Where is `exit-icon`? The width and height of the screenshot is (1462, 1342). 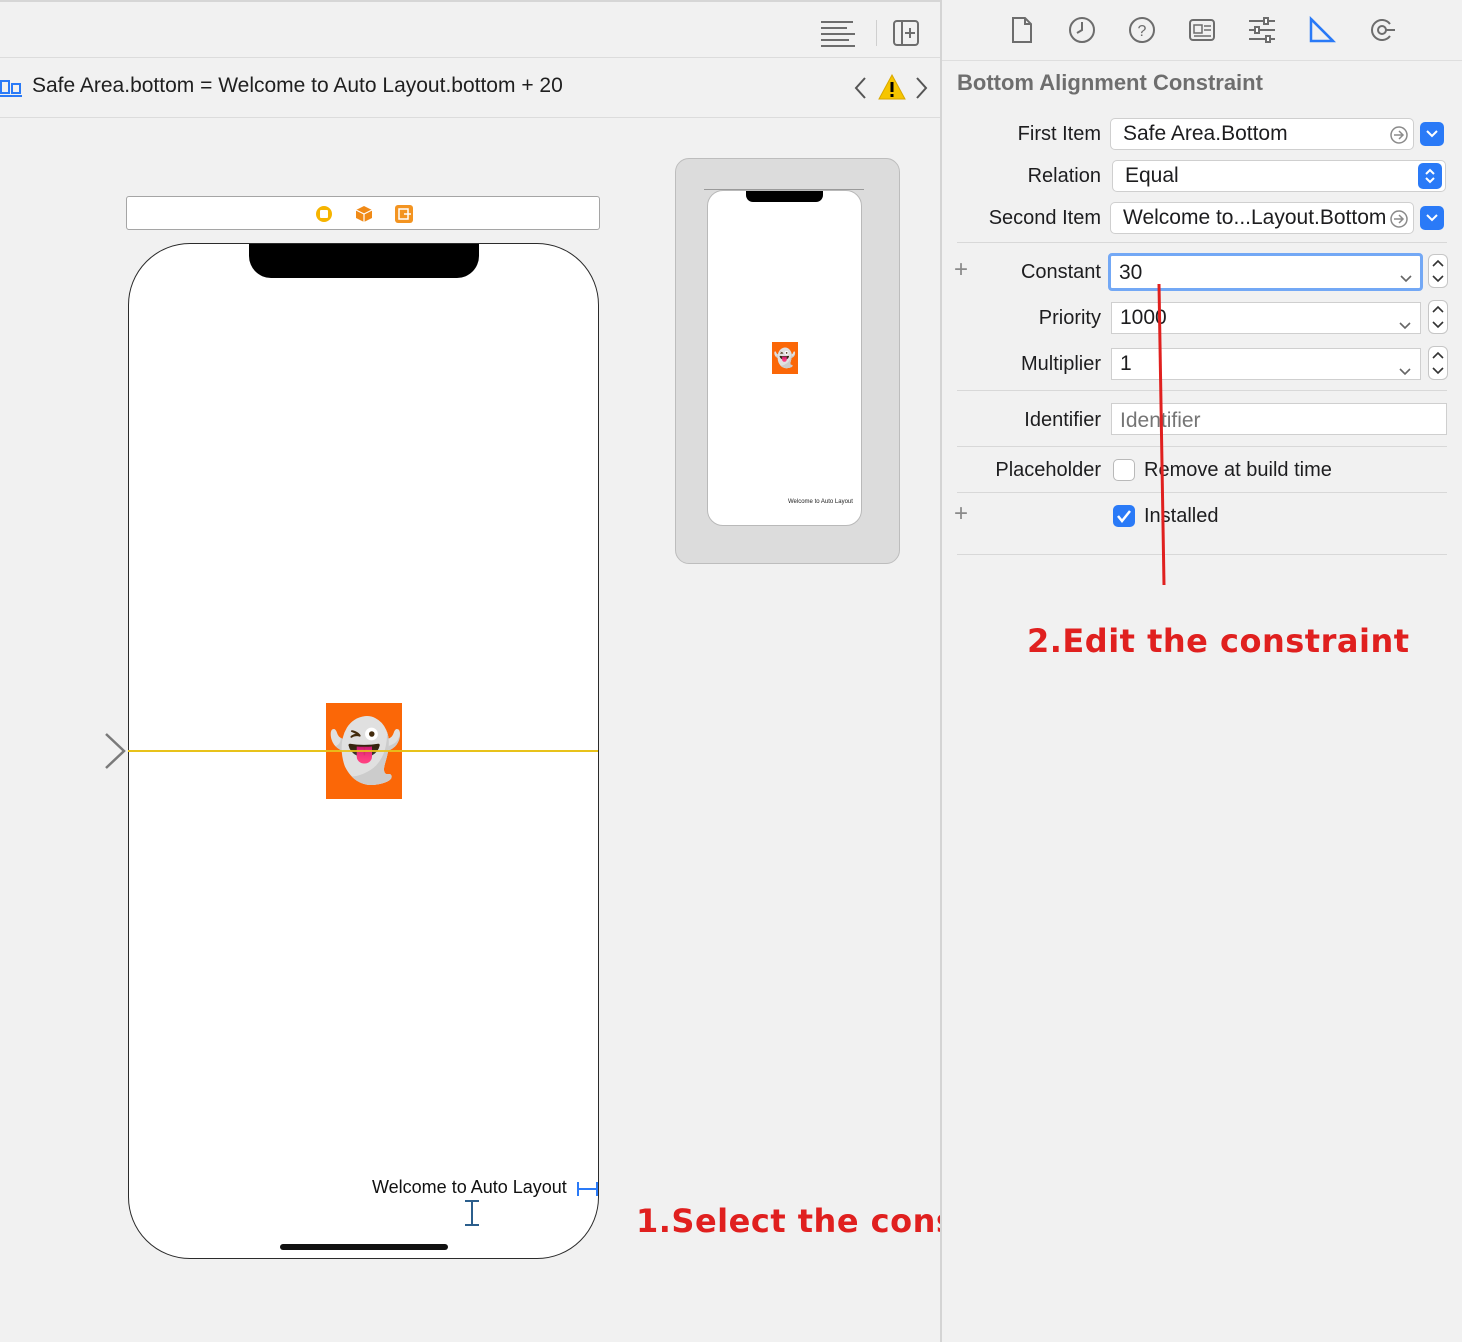 exit-icon is located at coordinates (404, 216).